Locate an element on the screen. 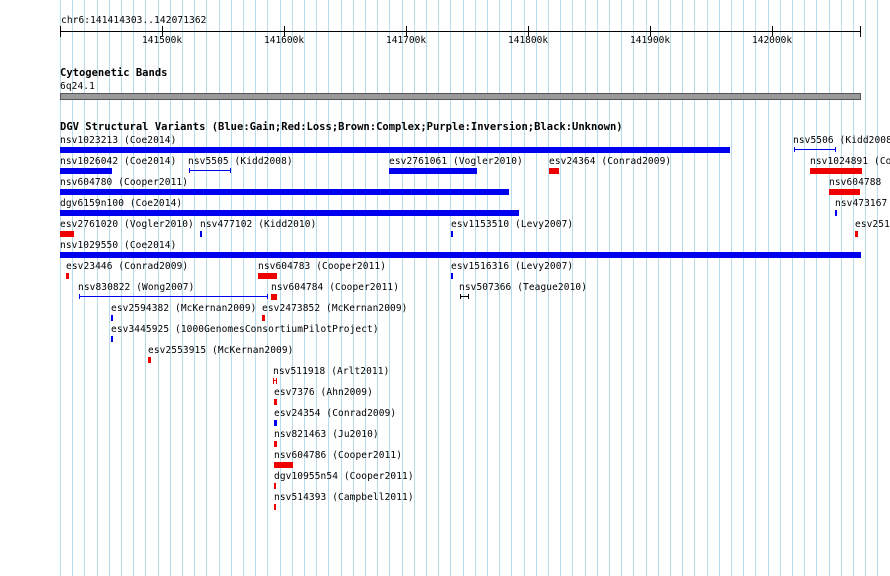  position-label: chr6:141414303..142071362 is located at coordinates (134, 20).